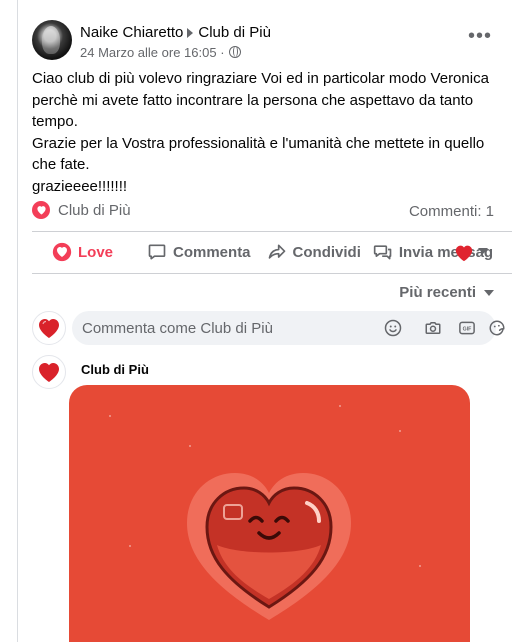 Image resolution: width=526 pixels, height=642 pixels. I want to click on comment-button: Commenta, so click(199, 252).